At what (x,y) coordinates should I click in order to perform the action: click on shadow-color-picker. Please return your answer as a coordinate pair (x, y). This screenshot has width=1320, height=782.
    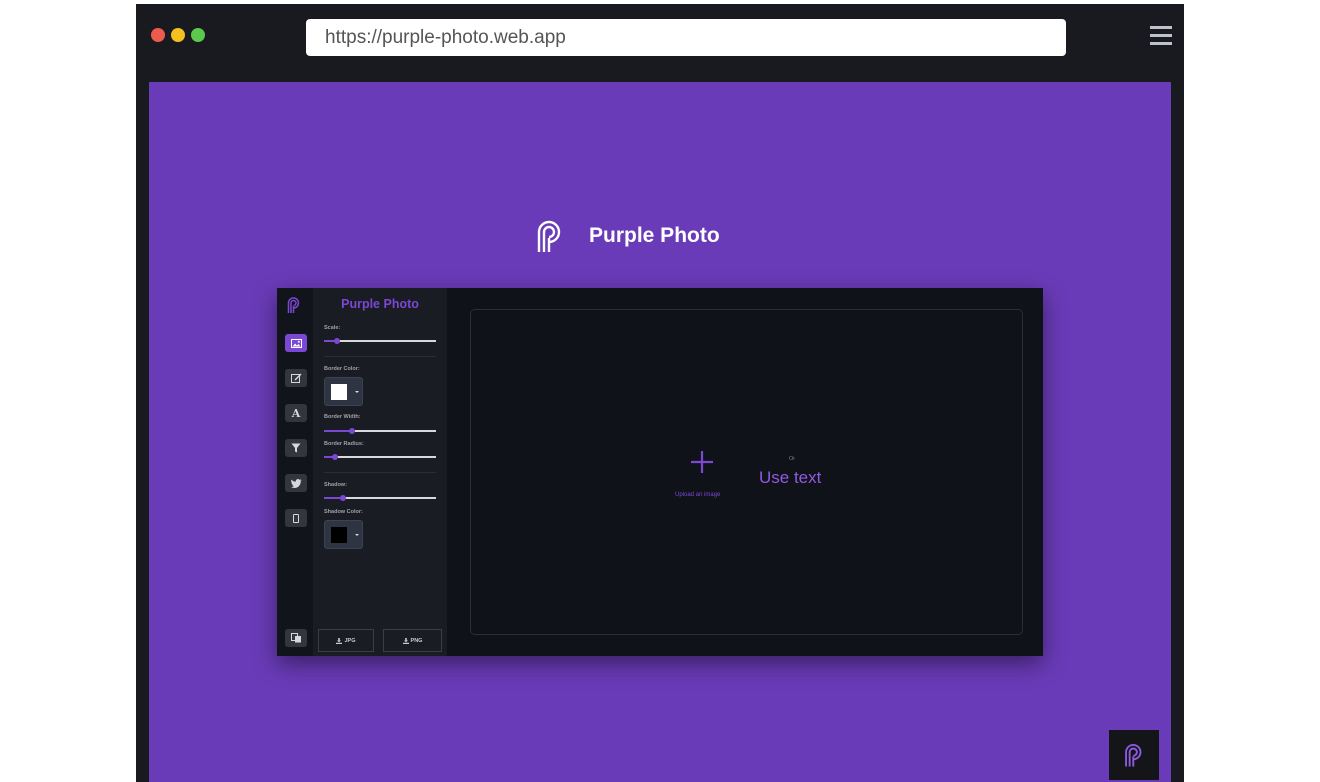
    Looking at the image, I should click on (343, 534).